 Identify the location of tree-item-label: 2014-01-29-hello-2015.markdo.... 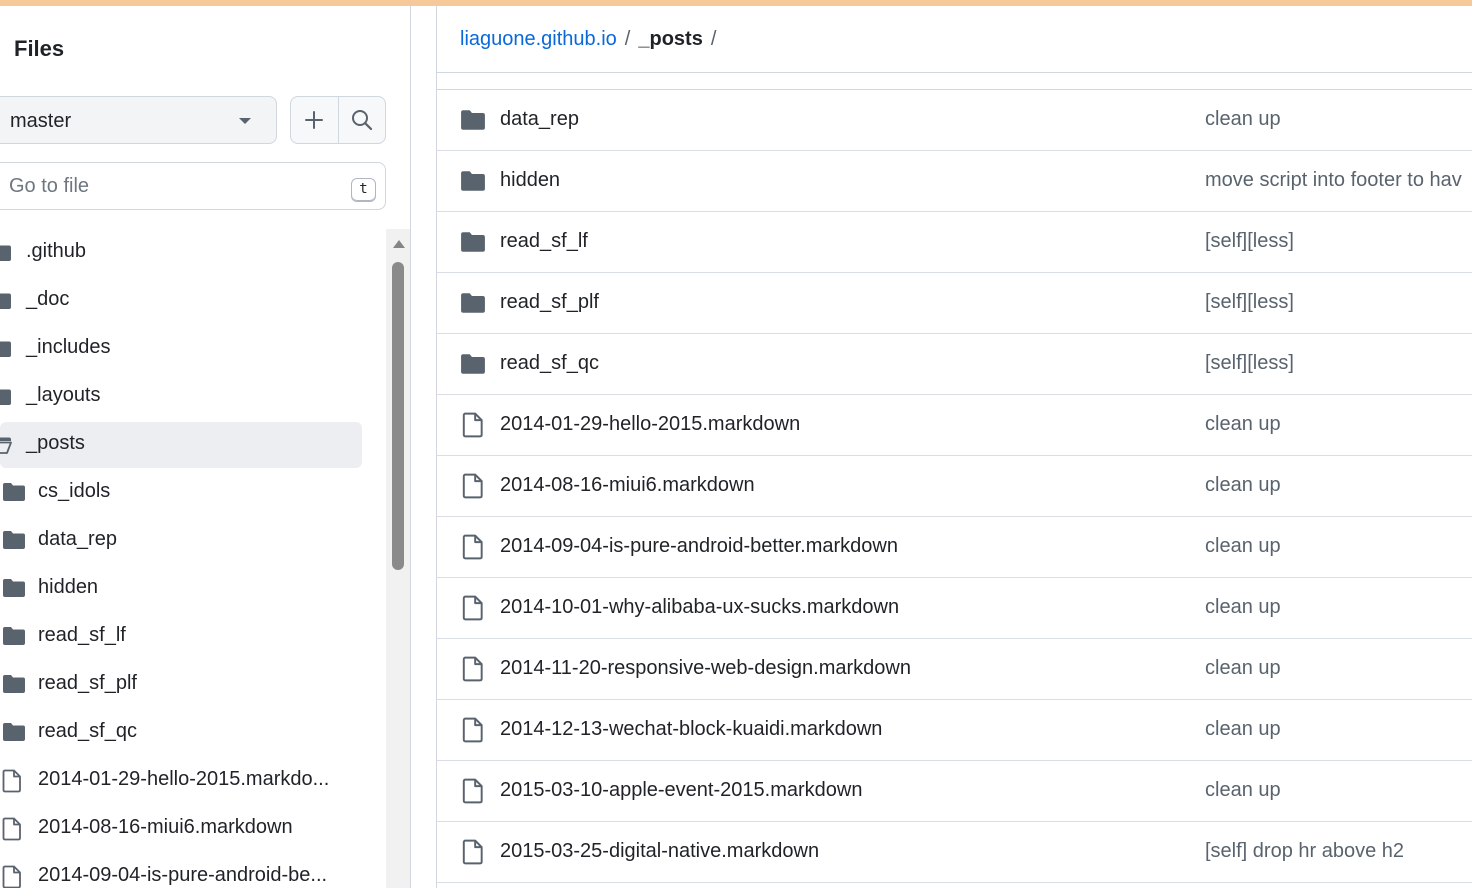
(184, 779).